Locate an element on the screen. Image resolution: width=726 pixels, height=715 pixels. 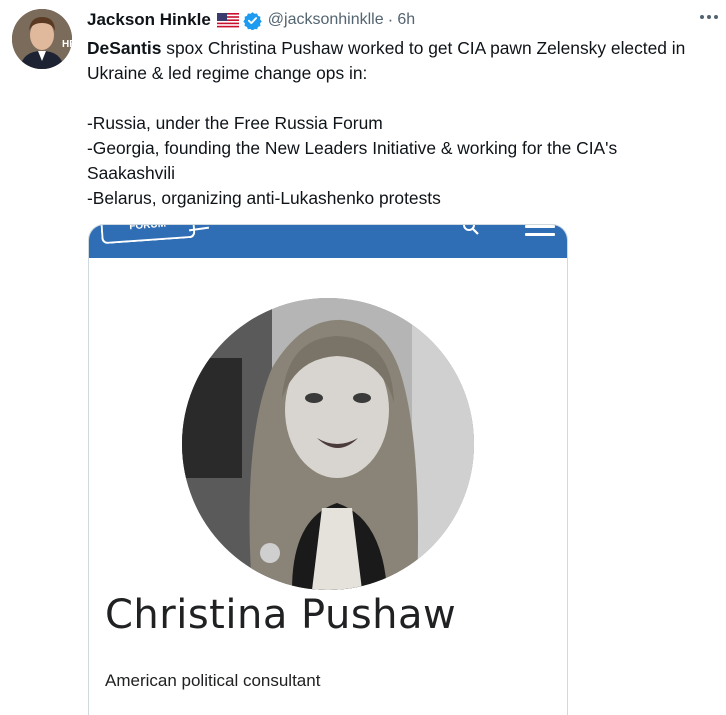
more-horizontal-icon is located at coordinates (709, 17).